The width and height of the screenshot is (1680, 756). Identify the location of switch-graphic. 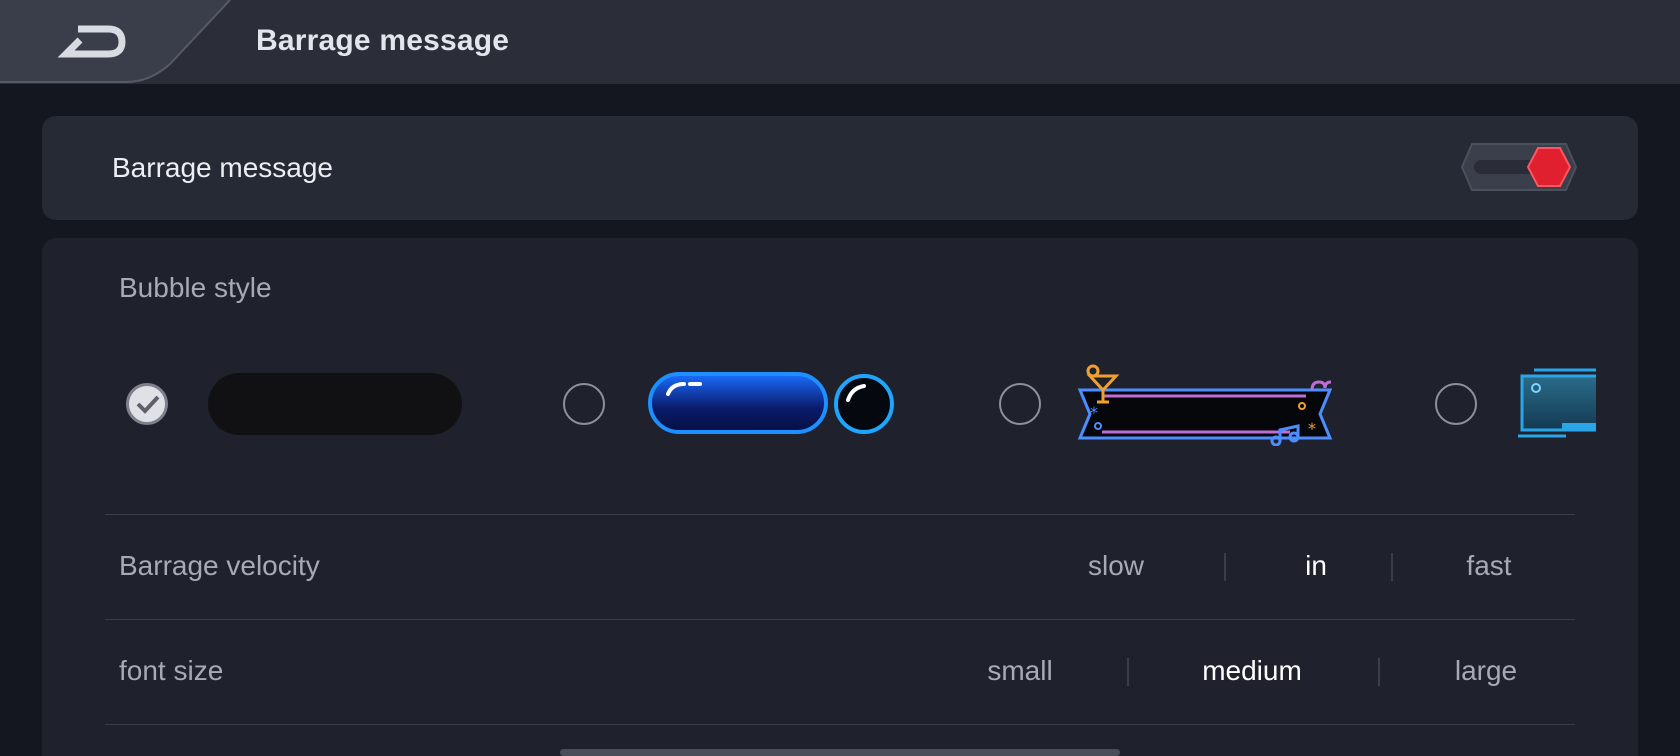
(1519, 167).